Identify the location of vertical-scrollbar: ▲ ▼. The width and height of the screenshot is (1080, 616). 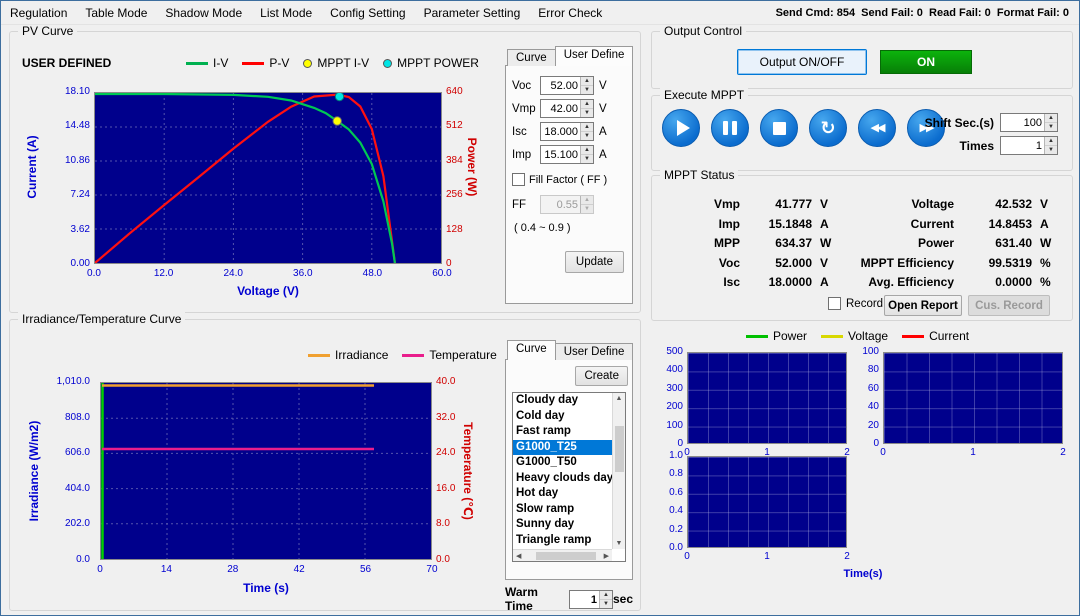
(618, 471).